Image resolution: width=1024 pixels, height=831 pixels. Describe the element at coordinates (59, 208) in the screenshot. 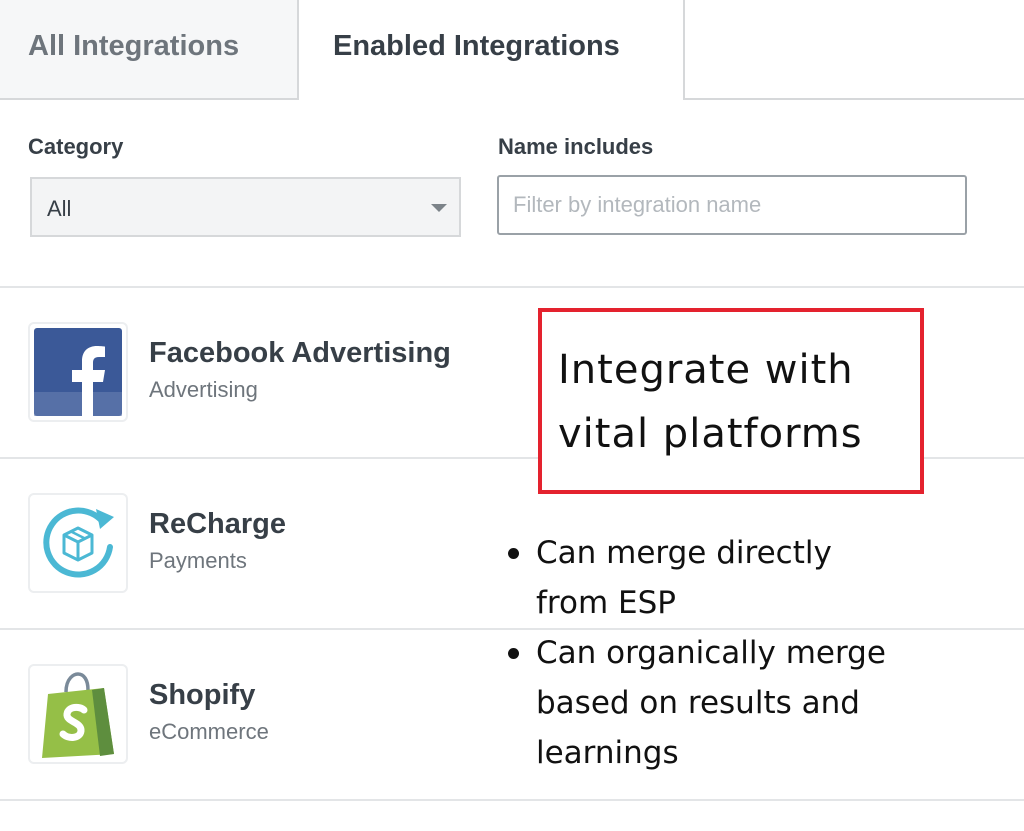

I see `category-select-value: All` at that location.